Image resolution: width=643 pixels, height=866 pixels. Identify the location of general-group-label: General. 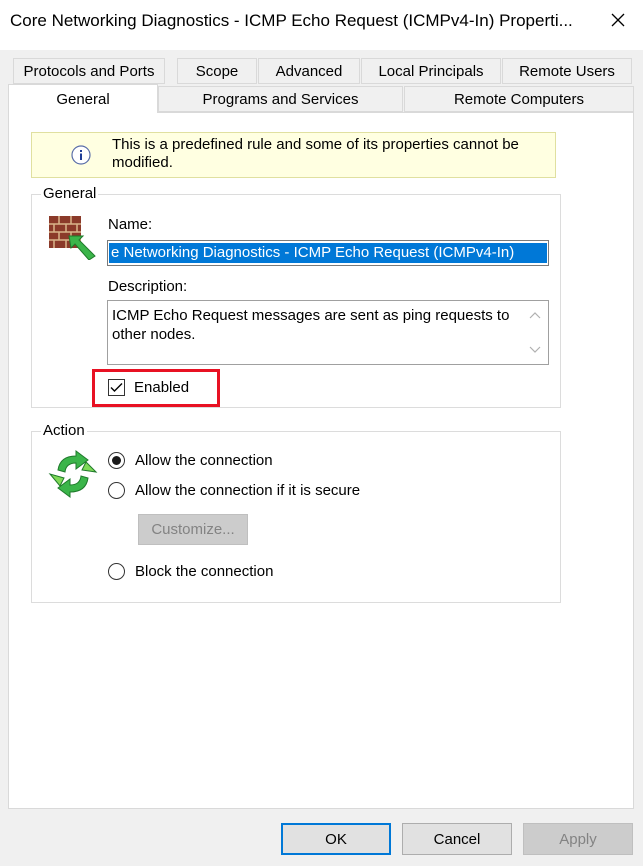
(70, 193).